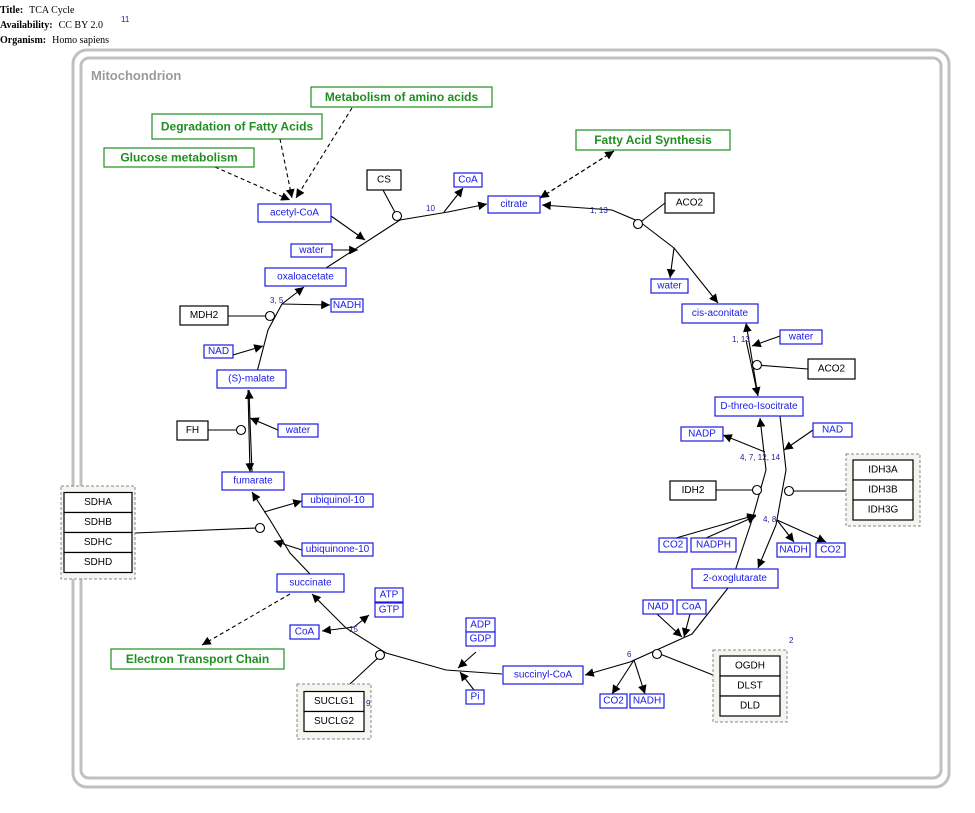  Describe the element at coordinates (883, 510) in the screenshot. I see `gene-node-idh3g: IDH3G` at that location.